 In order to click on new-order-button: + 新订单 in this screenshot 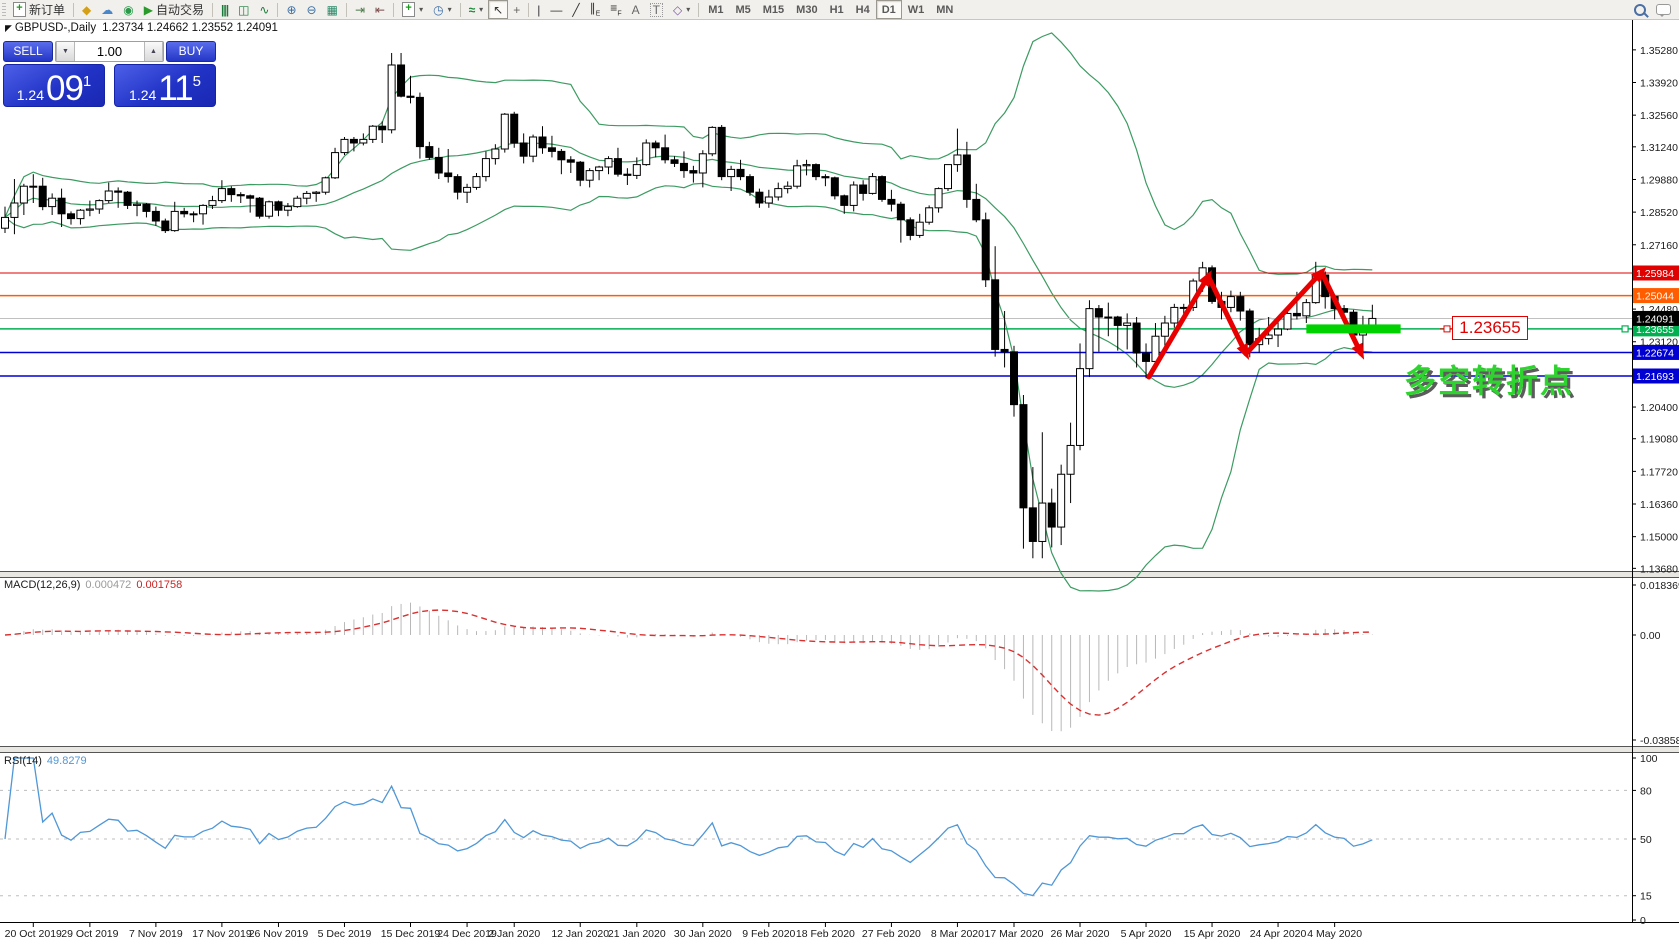, I will do `click(39, 9)`.